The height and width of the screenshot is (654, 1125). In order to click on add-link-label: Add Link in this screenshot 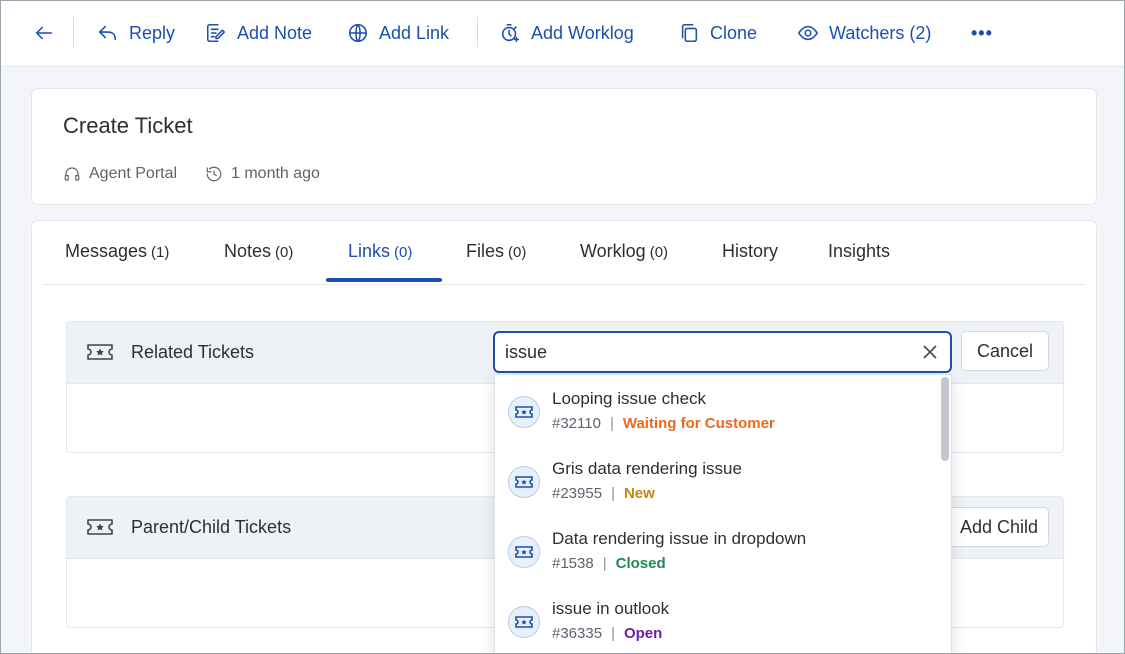, I will do `click(414, 32)`.